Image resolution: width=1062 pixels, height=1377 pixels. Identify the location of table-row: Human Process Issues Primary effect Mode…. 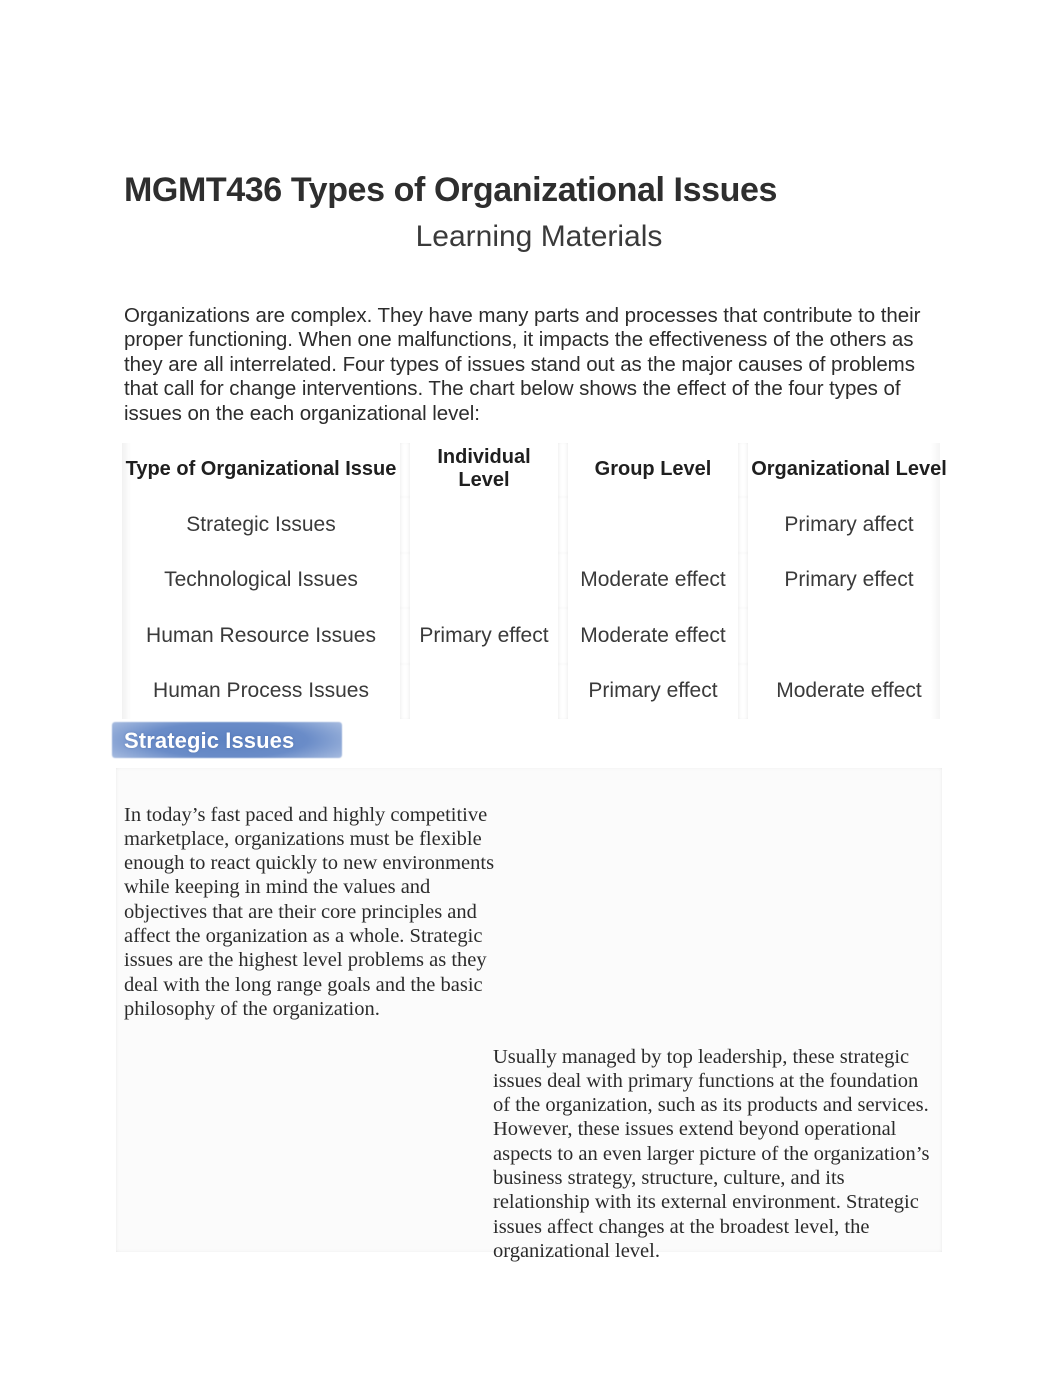
(536, 691).